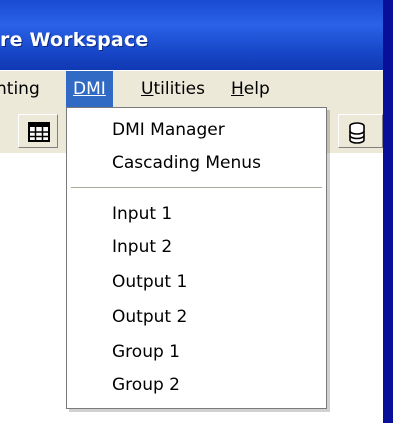  I want to click on menu-help-label: Help, so click(250, 89).